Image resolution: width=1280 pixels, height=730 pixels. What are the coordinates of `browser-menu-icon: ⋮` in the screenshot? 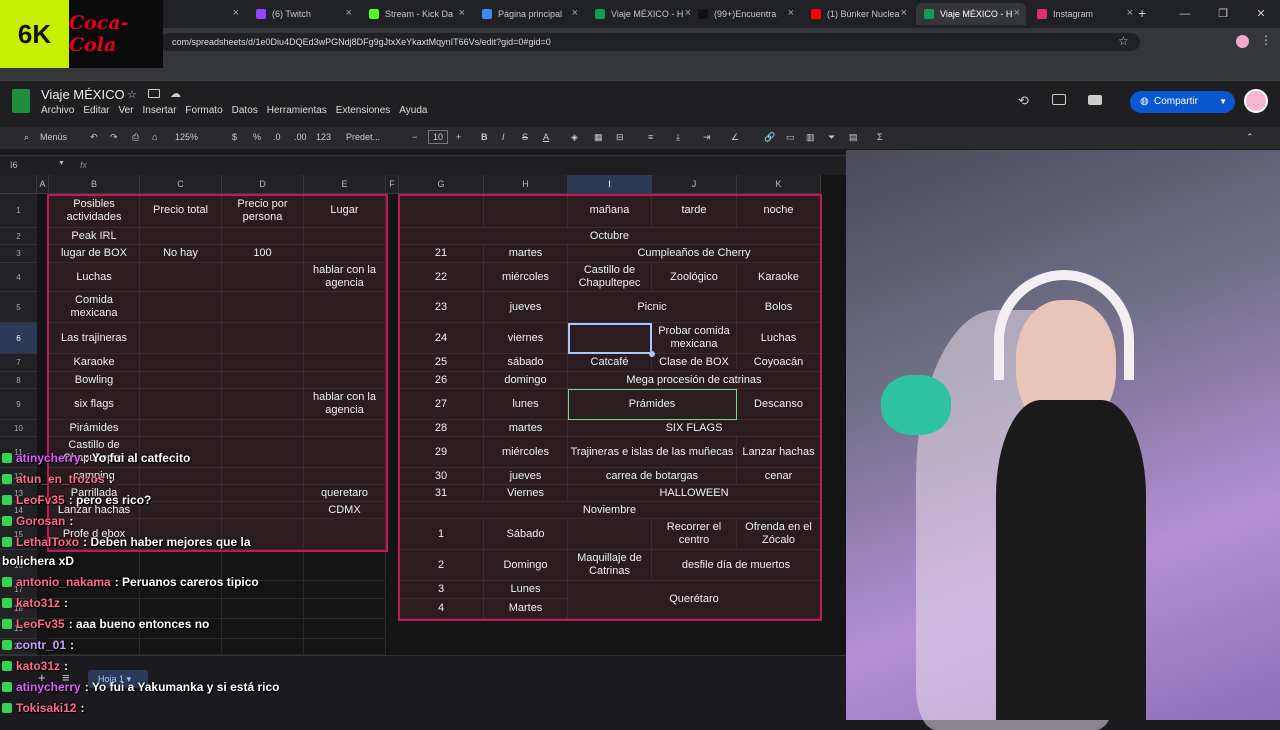 It's located at (1266, 40).